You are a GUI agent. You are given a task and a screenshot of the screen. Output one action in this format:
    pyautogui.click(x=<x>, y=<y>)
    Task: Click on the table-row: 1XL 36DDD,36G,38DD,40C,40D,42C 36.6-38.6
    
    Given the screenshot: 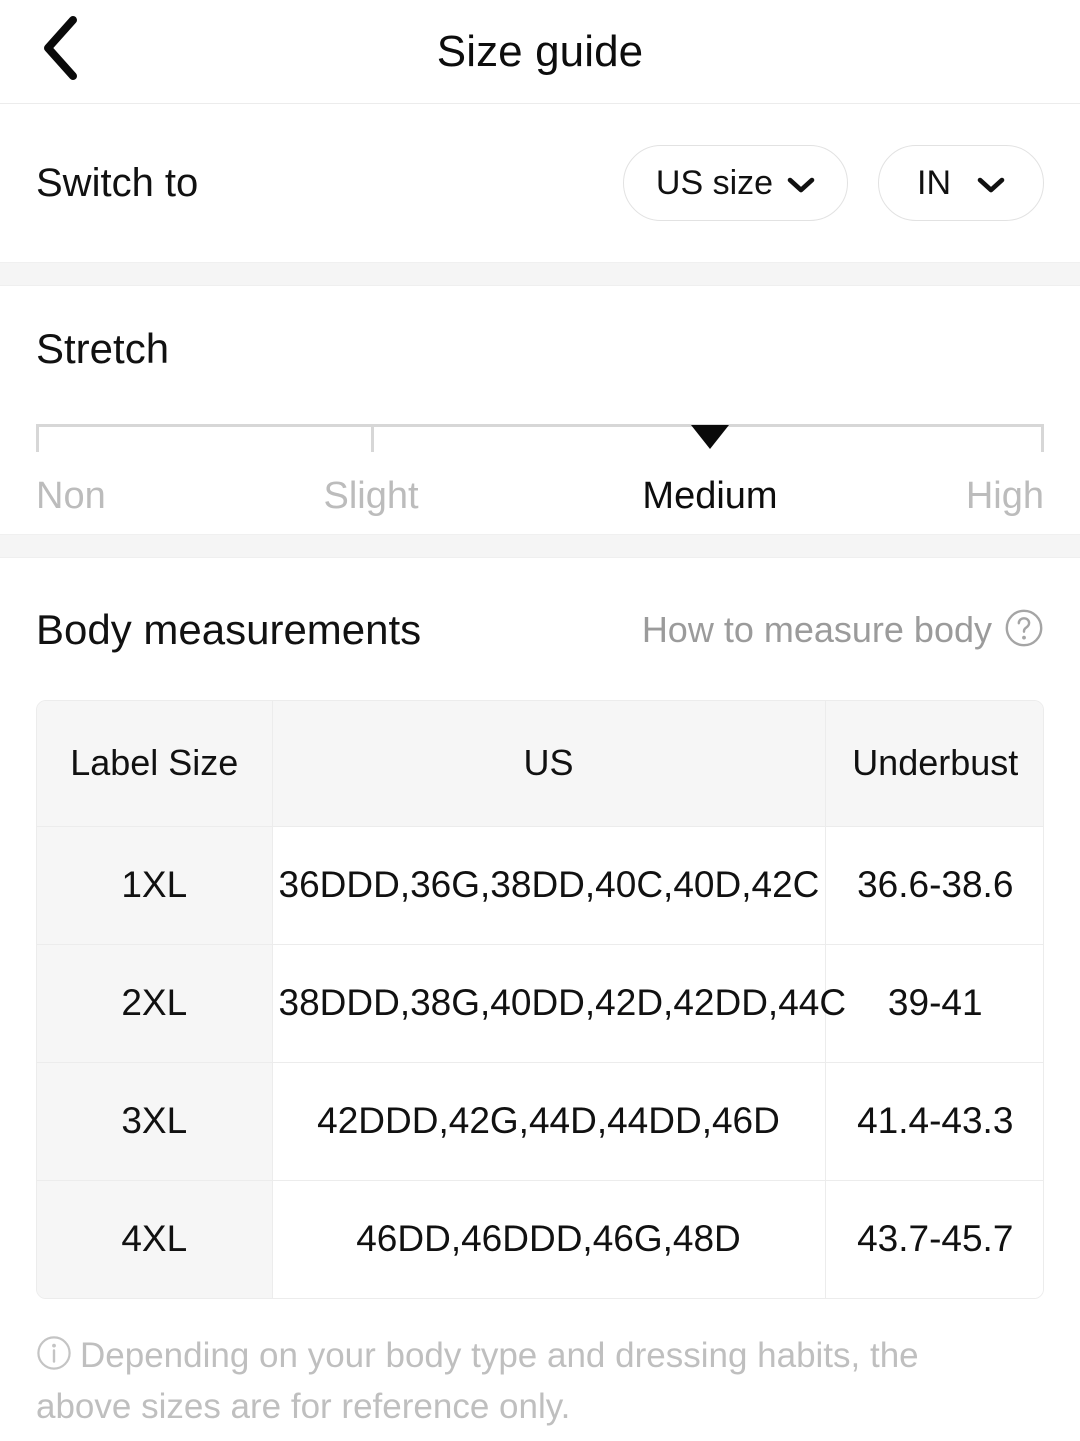 What is the action you would take?
    pyautogui.click(x=540, y=885)
    